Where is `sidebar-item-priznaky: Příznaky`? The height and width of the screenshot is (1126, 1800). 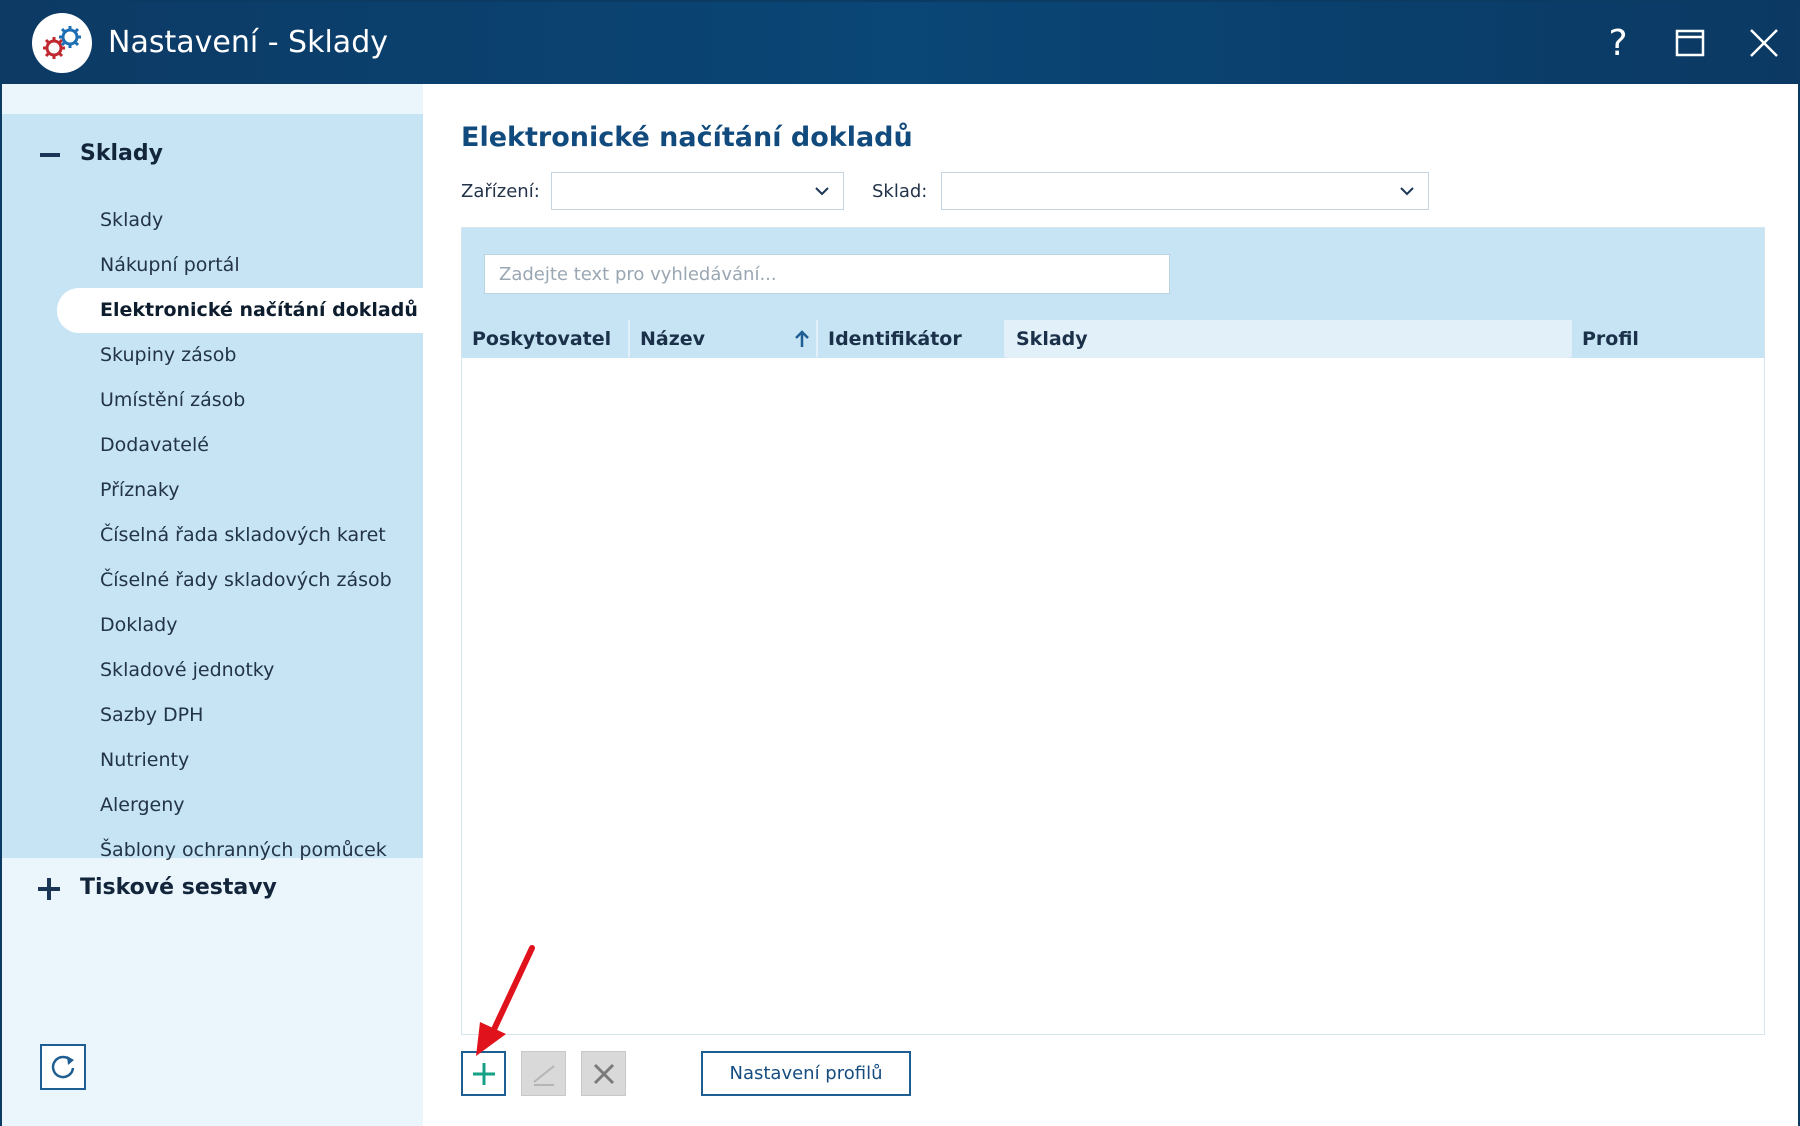 sidebar-item-priznaky: Příznaky is located at coordinates (212, 490).